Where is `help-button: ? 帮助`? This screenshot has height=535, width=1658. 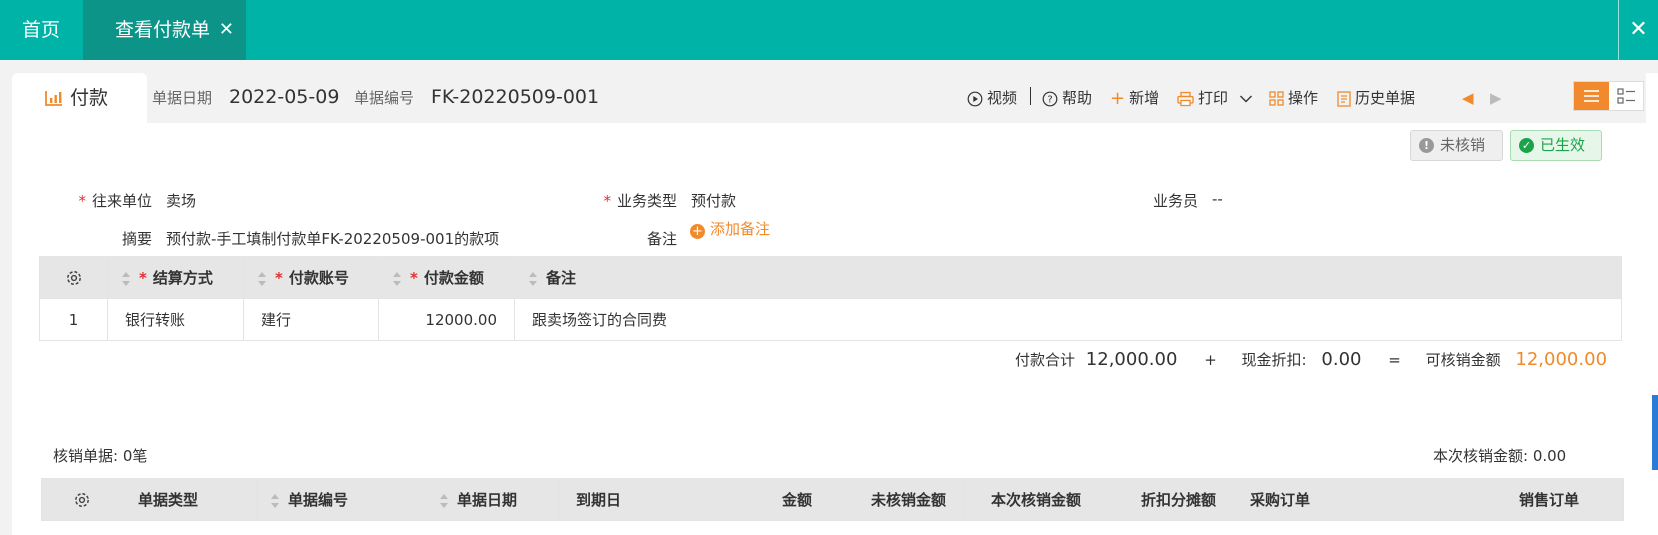 help-button: ? 帮助 is located at coordinates (1067, 98).